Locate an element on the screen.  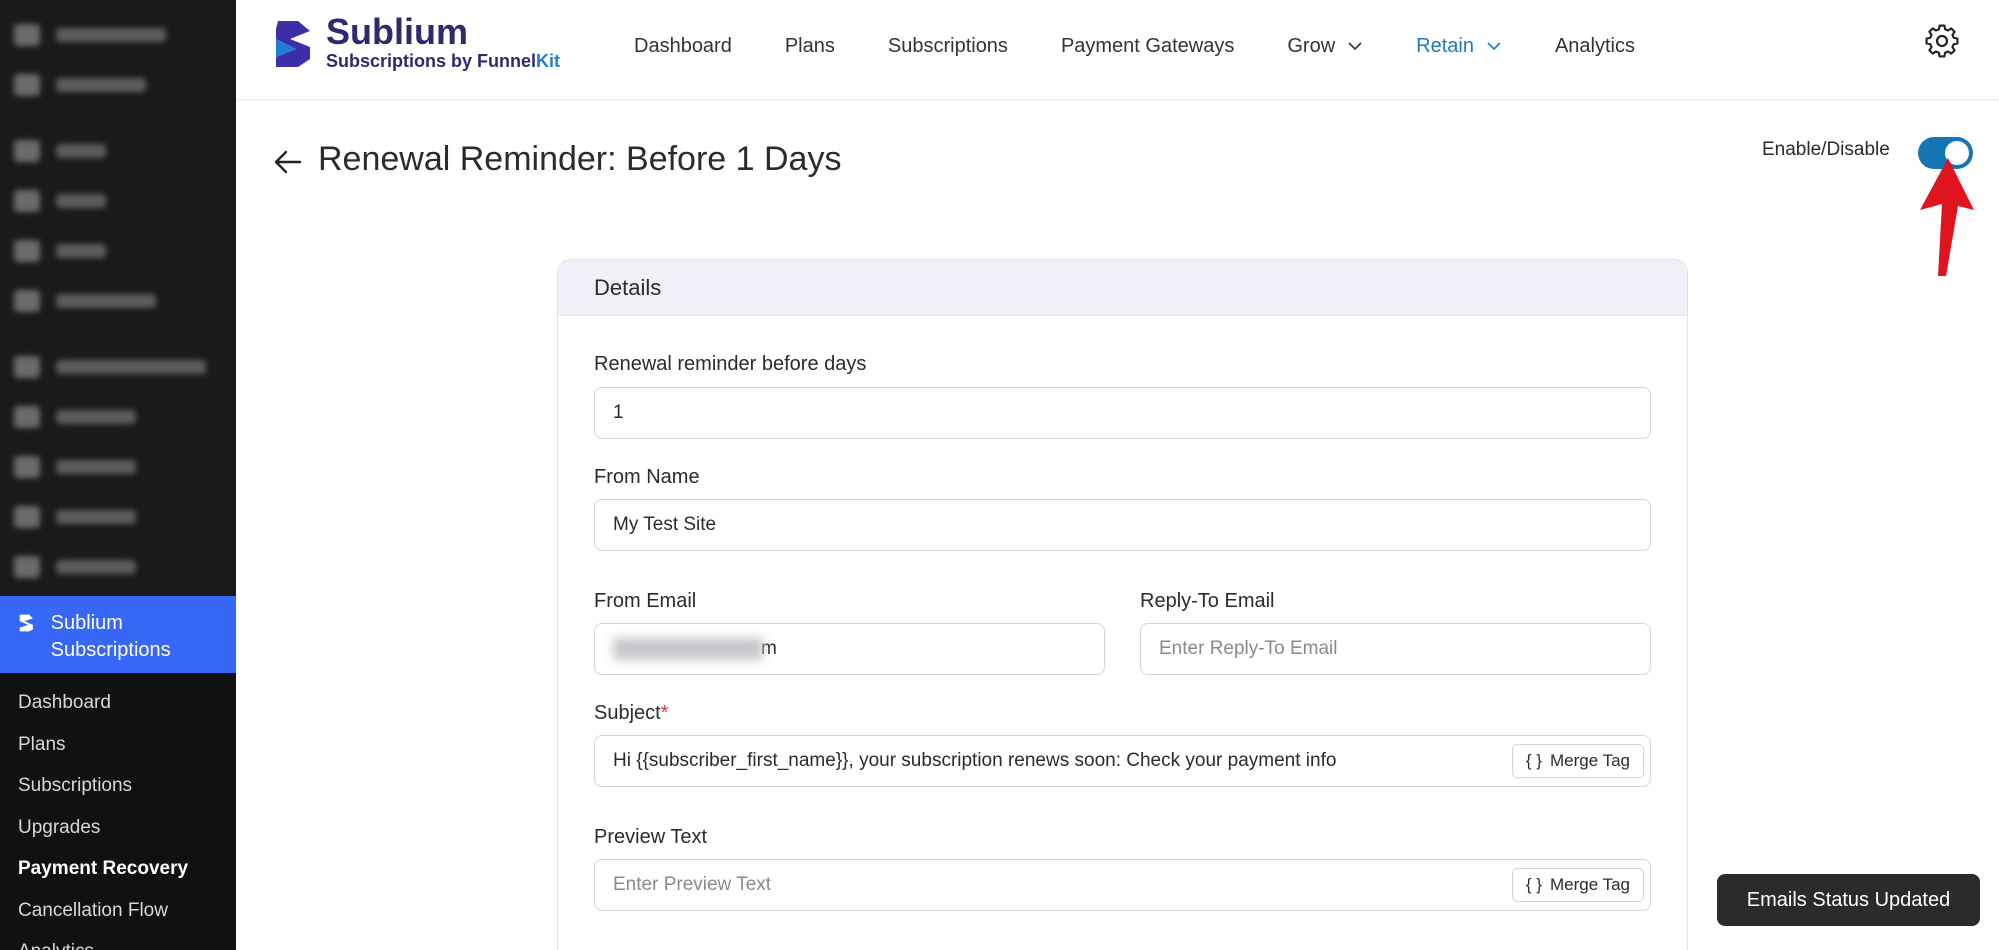
sidebar-plugin-sublium: Sublium Subscriptions is located at coordinates (118, 634).